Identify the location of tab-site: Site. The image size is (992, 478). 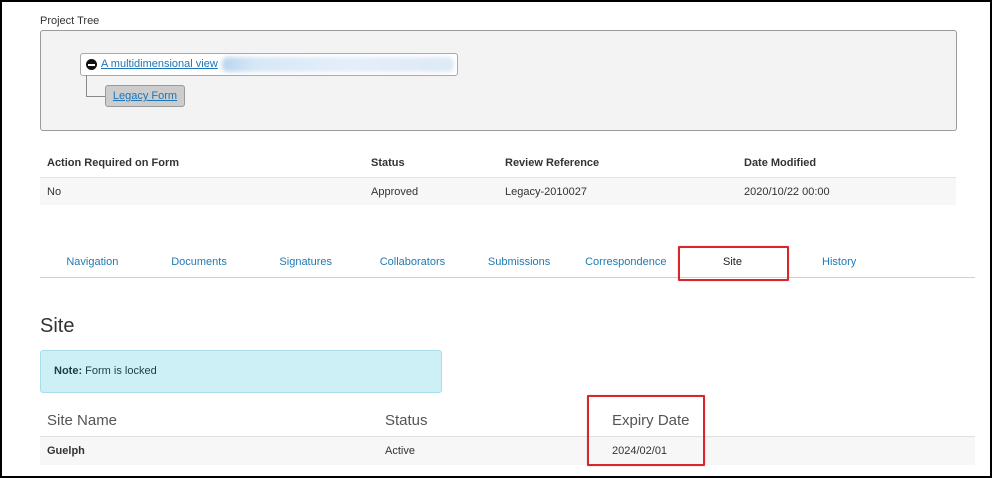
(732, 262).